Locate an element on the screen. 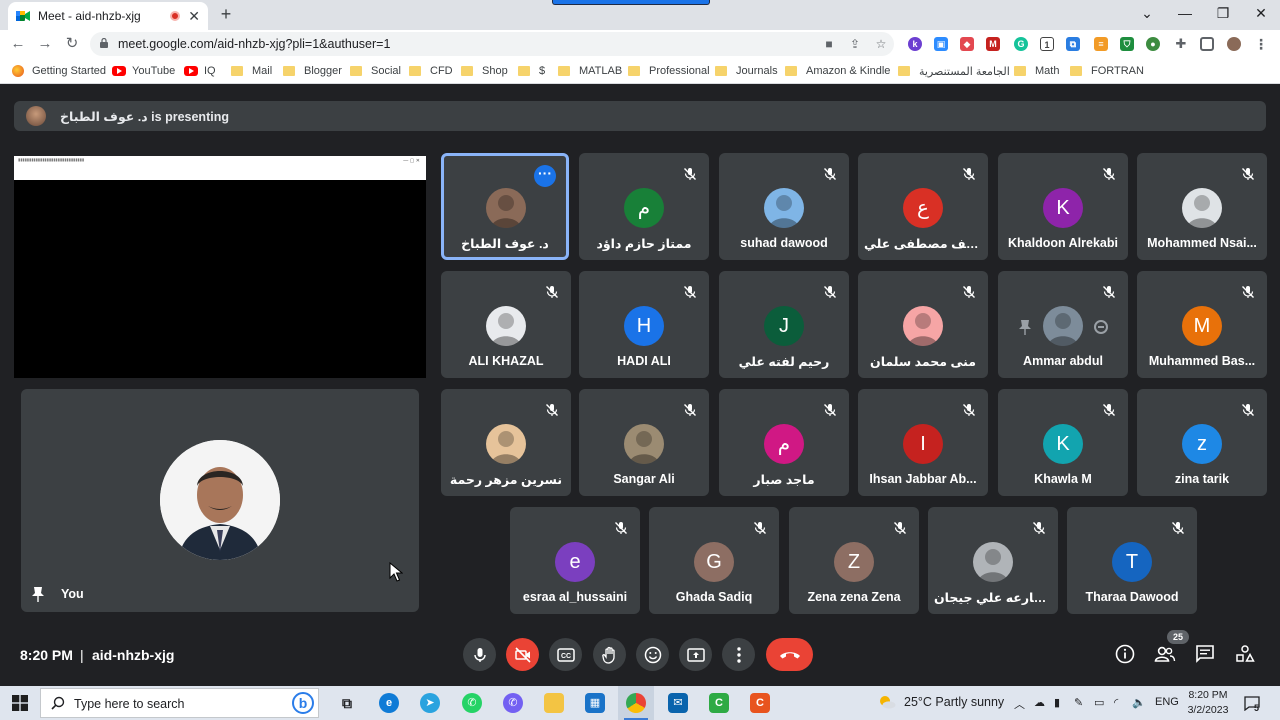 Image resolution: width=1280 pixels, height=720 pixels. participant-tile: م ممتاز حازم داؤد is located at coordinates (644, 206).